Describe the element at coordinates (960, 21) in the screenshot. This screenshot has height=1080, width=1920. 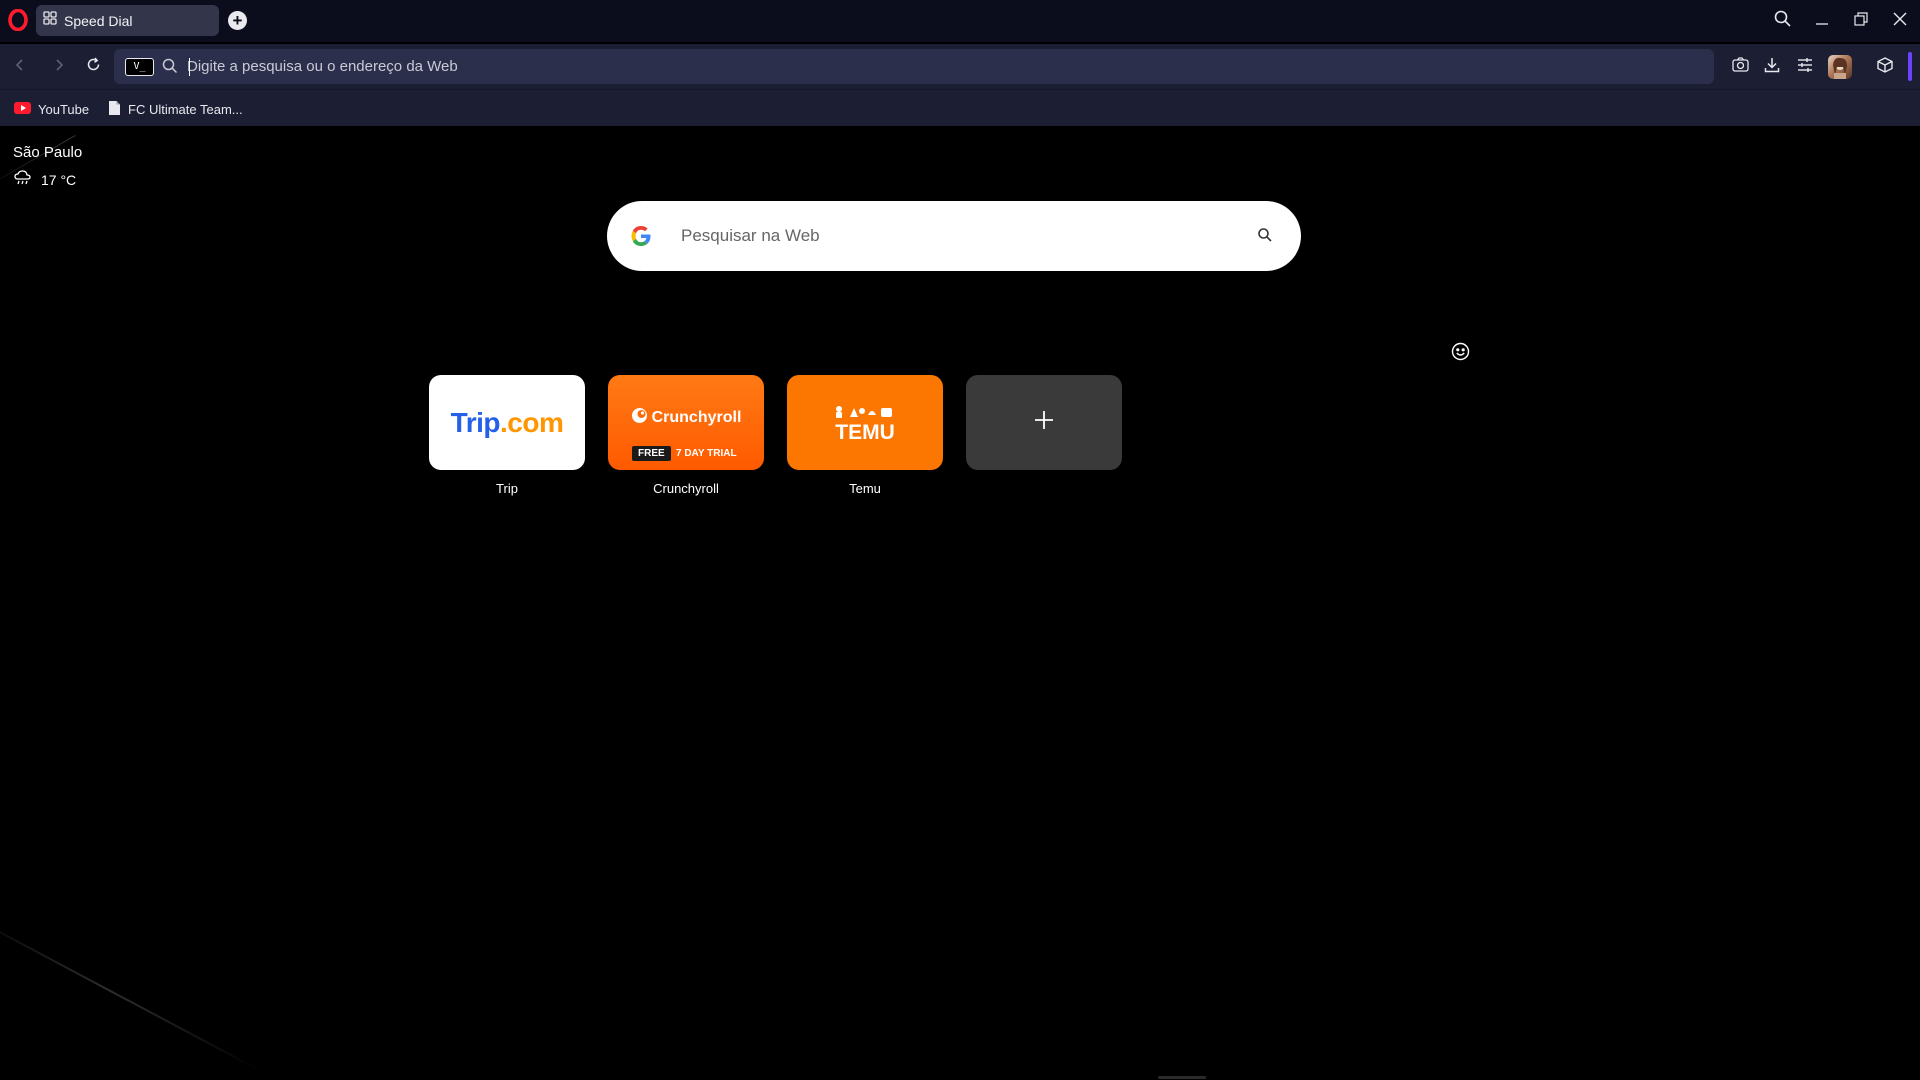
I see `title-bar: Speed Dial +` at that location.